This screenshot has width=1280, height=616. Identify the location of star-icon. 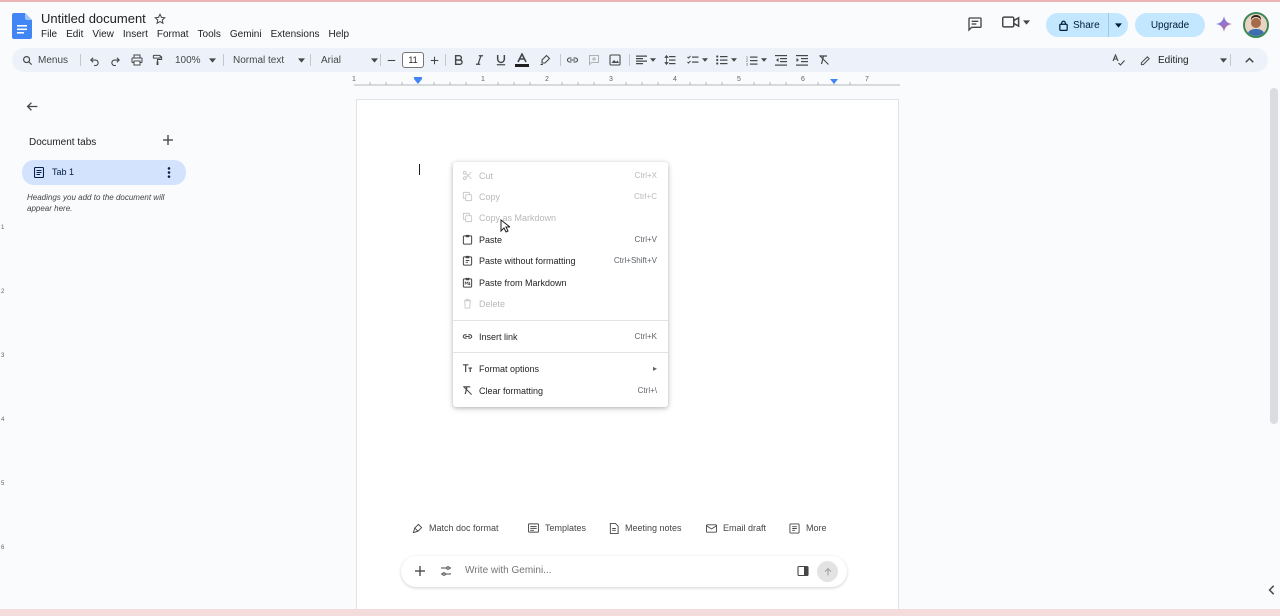
(160, 19).